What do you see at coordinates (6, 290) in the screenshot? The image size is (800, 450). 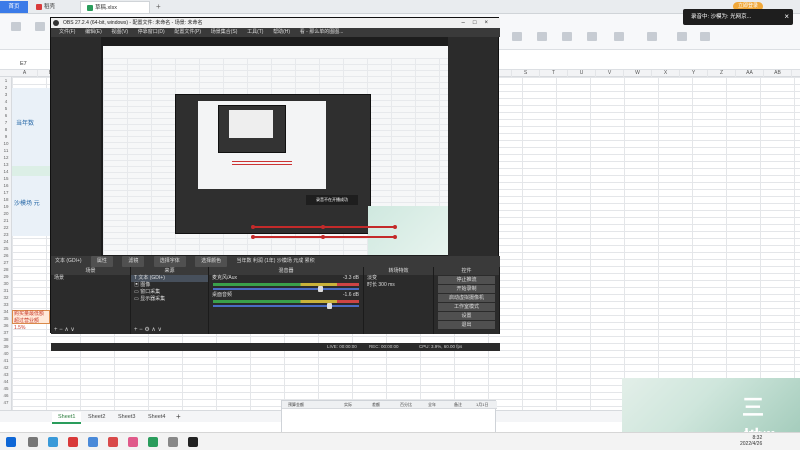 I see `row-number: 31` at bounding box center [6, 290].